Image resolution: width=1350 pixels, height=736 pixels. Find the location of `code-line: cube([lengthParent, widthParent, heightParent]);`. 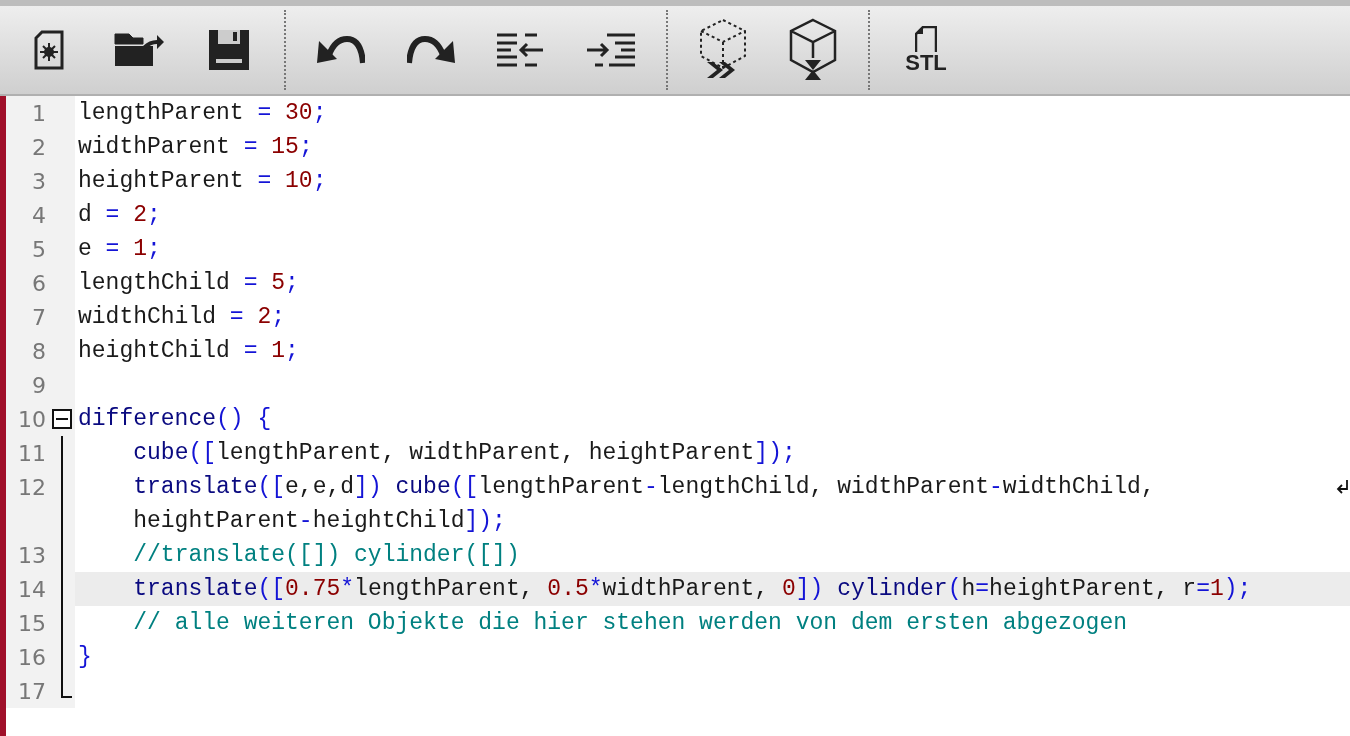

code-line: cube([lengthParent, widthParent, heightParent]); is located at coordinates (464, 453).